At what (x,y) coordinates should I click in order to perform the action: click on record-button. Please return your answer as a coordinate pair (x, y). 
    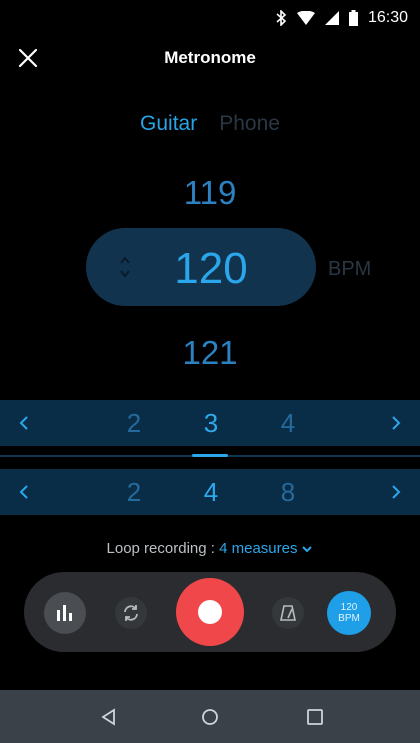
    Looking at the image, I should click on (210, 612).